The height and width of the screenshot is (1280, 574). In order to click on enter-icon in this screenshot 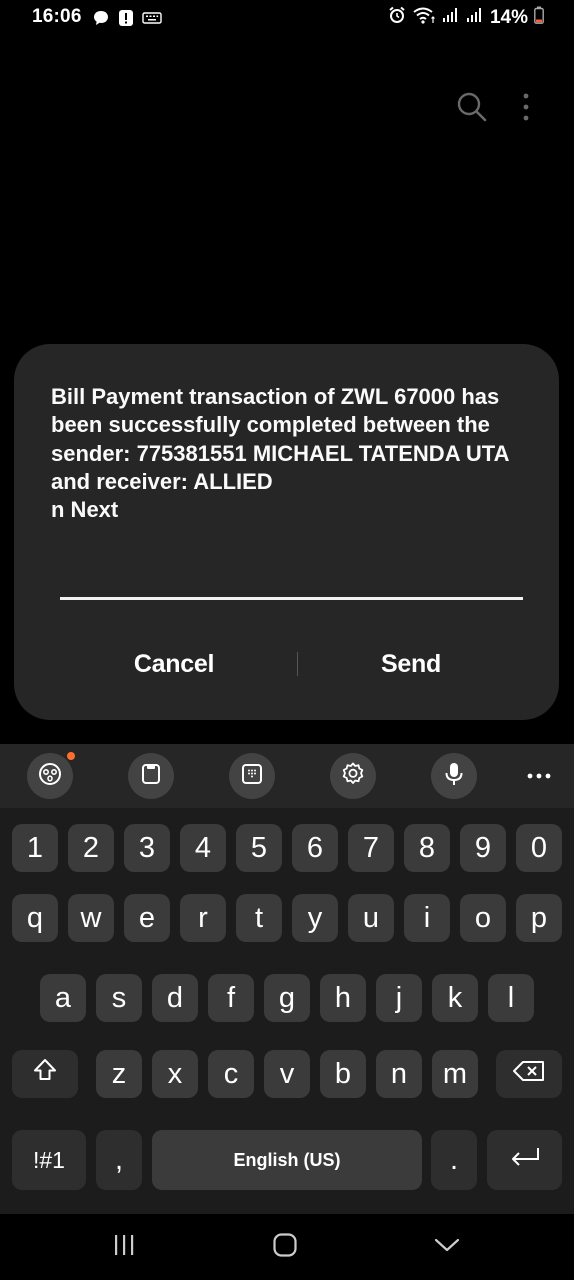, I will do `click(525, 1160)`.